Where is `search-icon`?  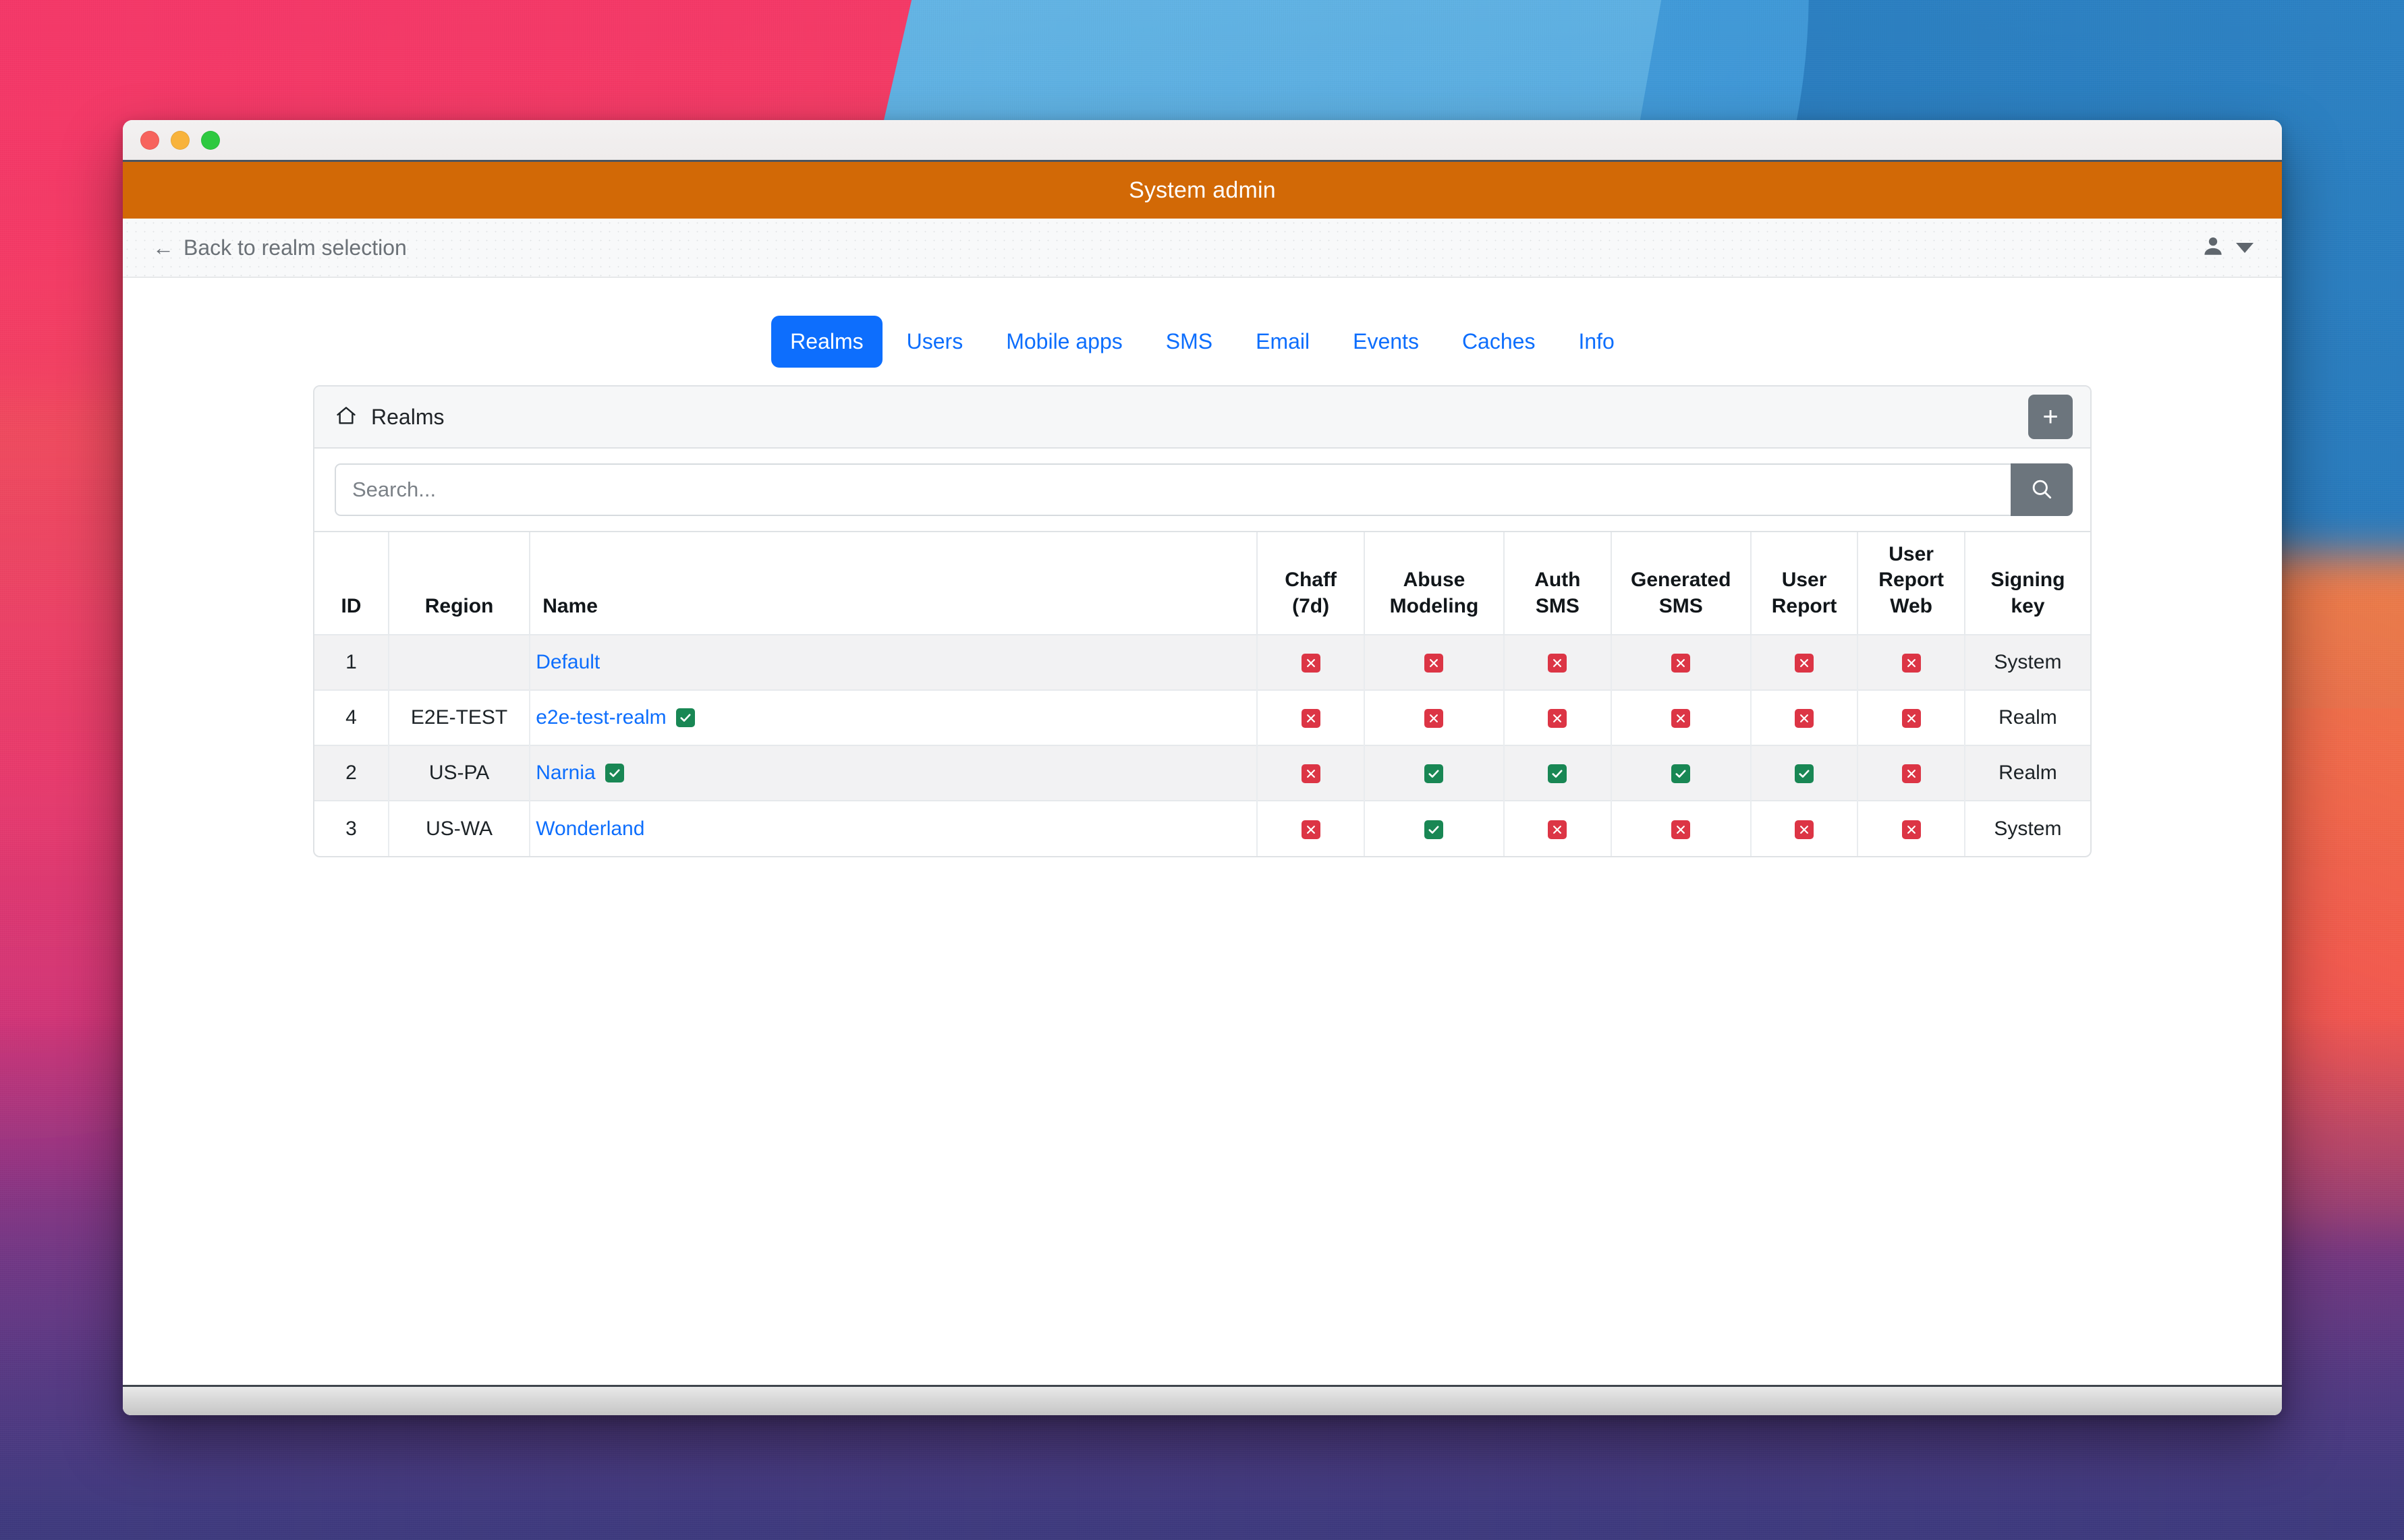
search-icon is located at coordinates (2042, 490).